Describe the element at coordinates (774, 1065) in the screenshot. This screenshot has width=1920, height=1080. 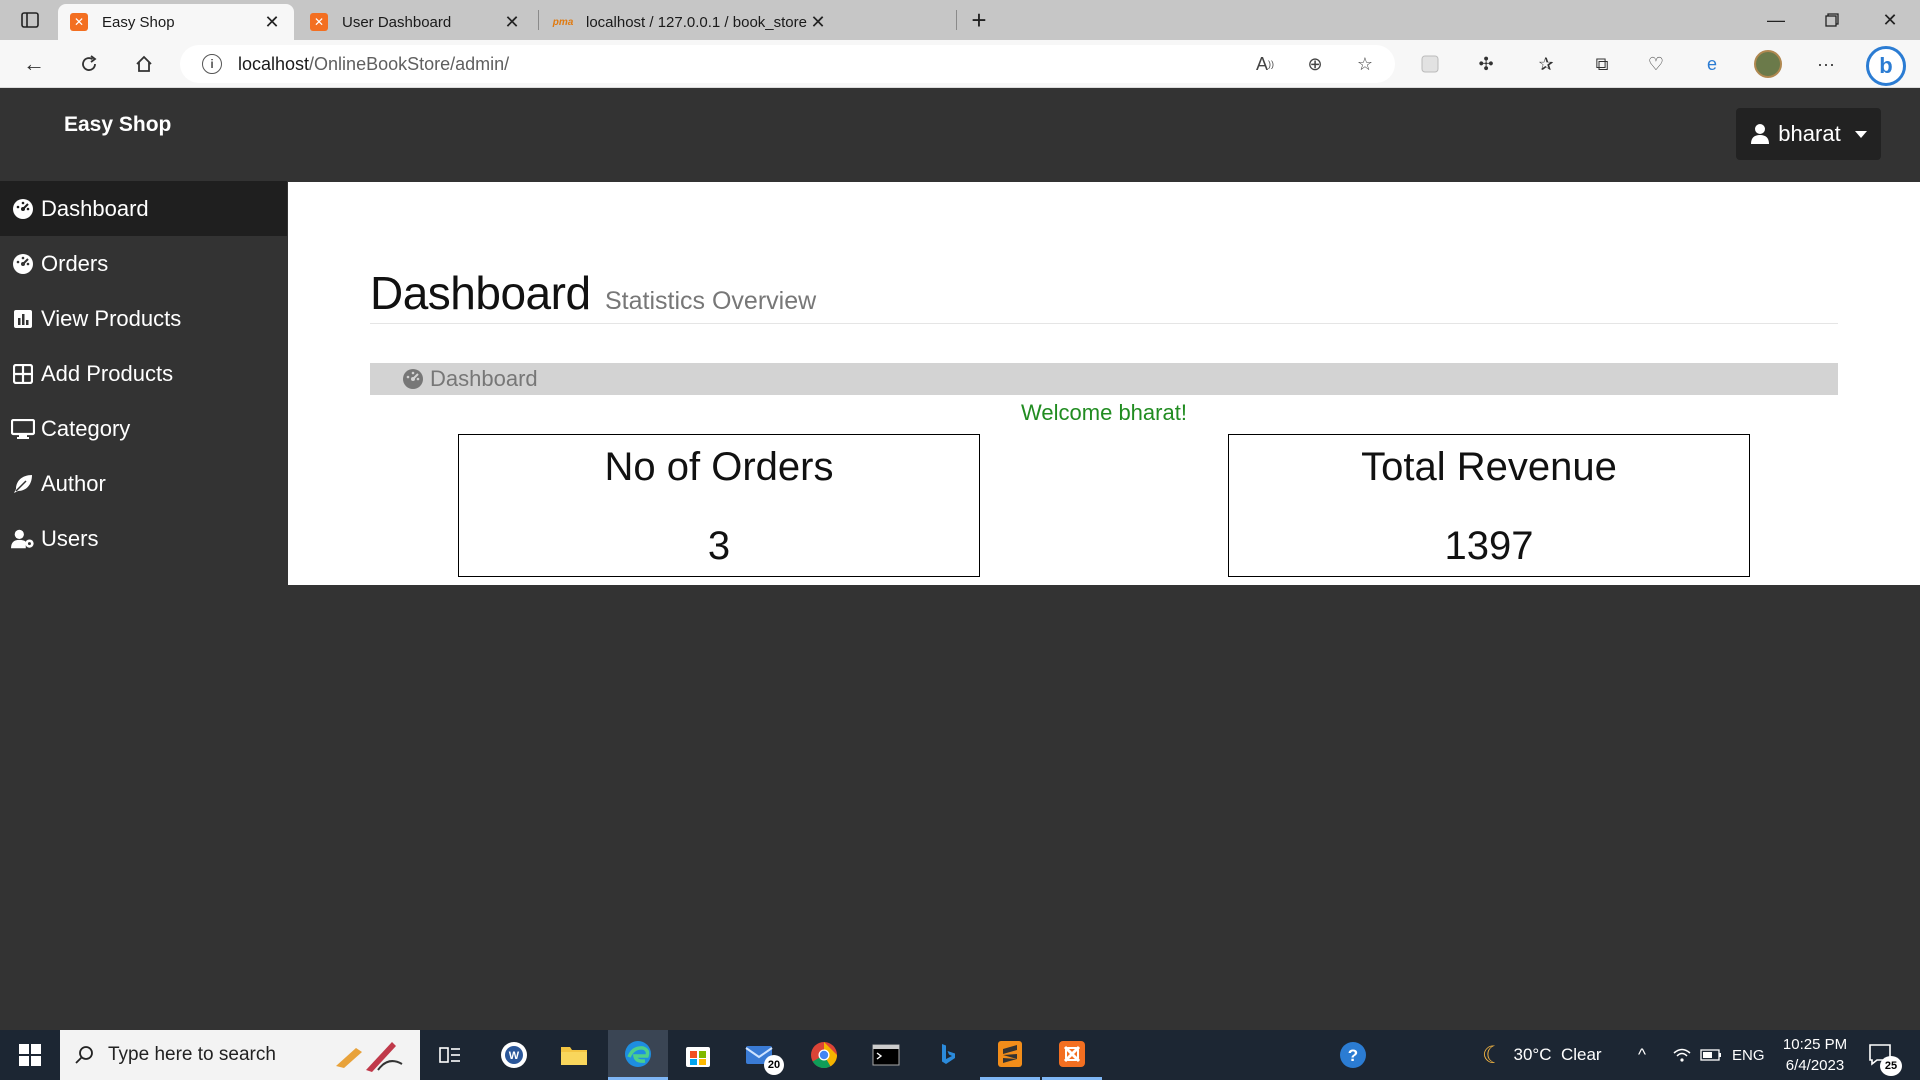
I see `mail-badge: 20` at that location.